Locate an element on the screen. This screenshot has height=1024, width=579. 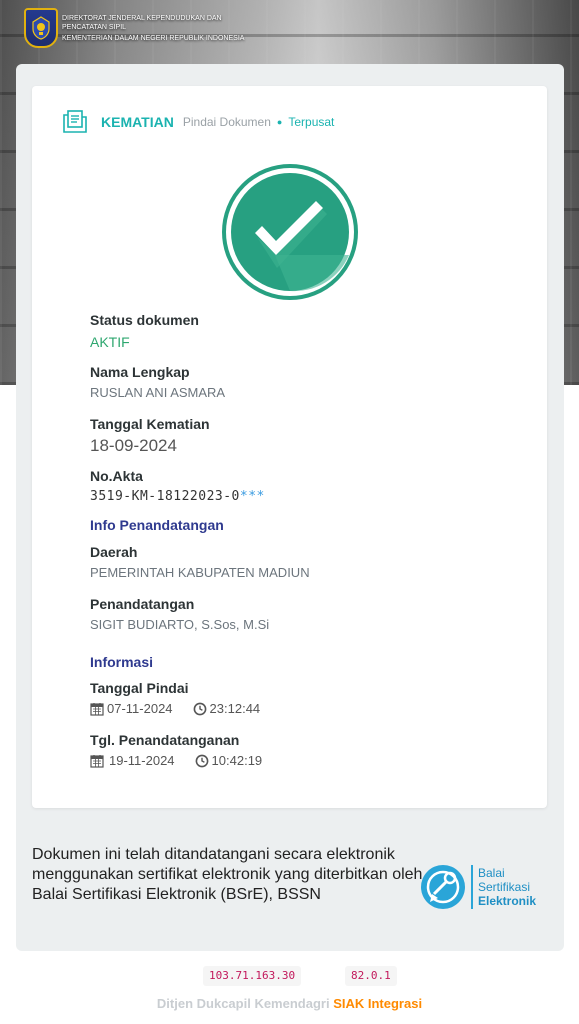
check-icon is located at coordinates (290, 232).